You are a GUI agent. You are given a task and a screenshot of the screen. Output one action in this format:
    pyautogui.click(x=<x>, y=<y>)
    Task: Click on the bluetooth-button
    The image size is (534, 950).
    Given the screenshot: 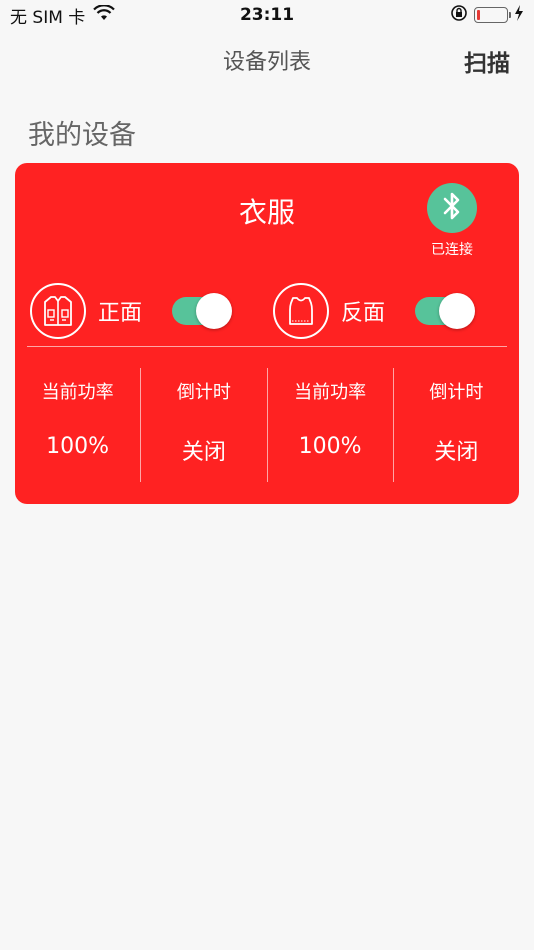 What is the action you would take?
    pyautogui.click(x=452, y=208)
    